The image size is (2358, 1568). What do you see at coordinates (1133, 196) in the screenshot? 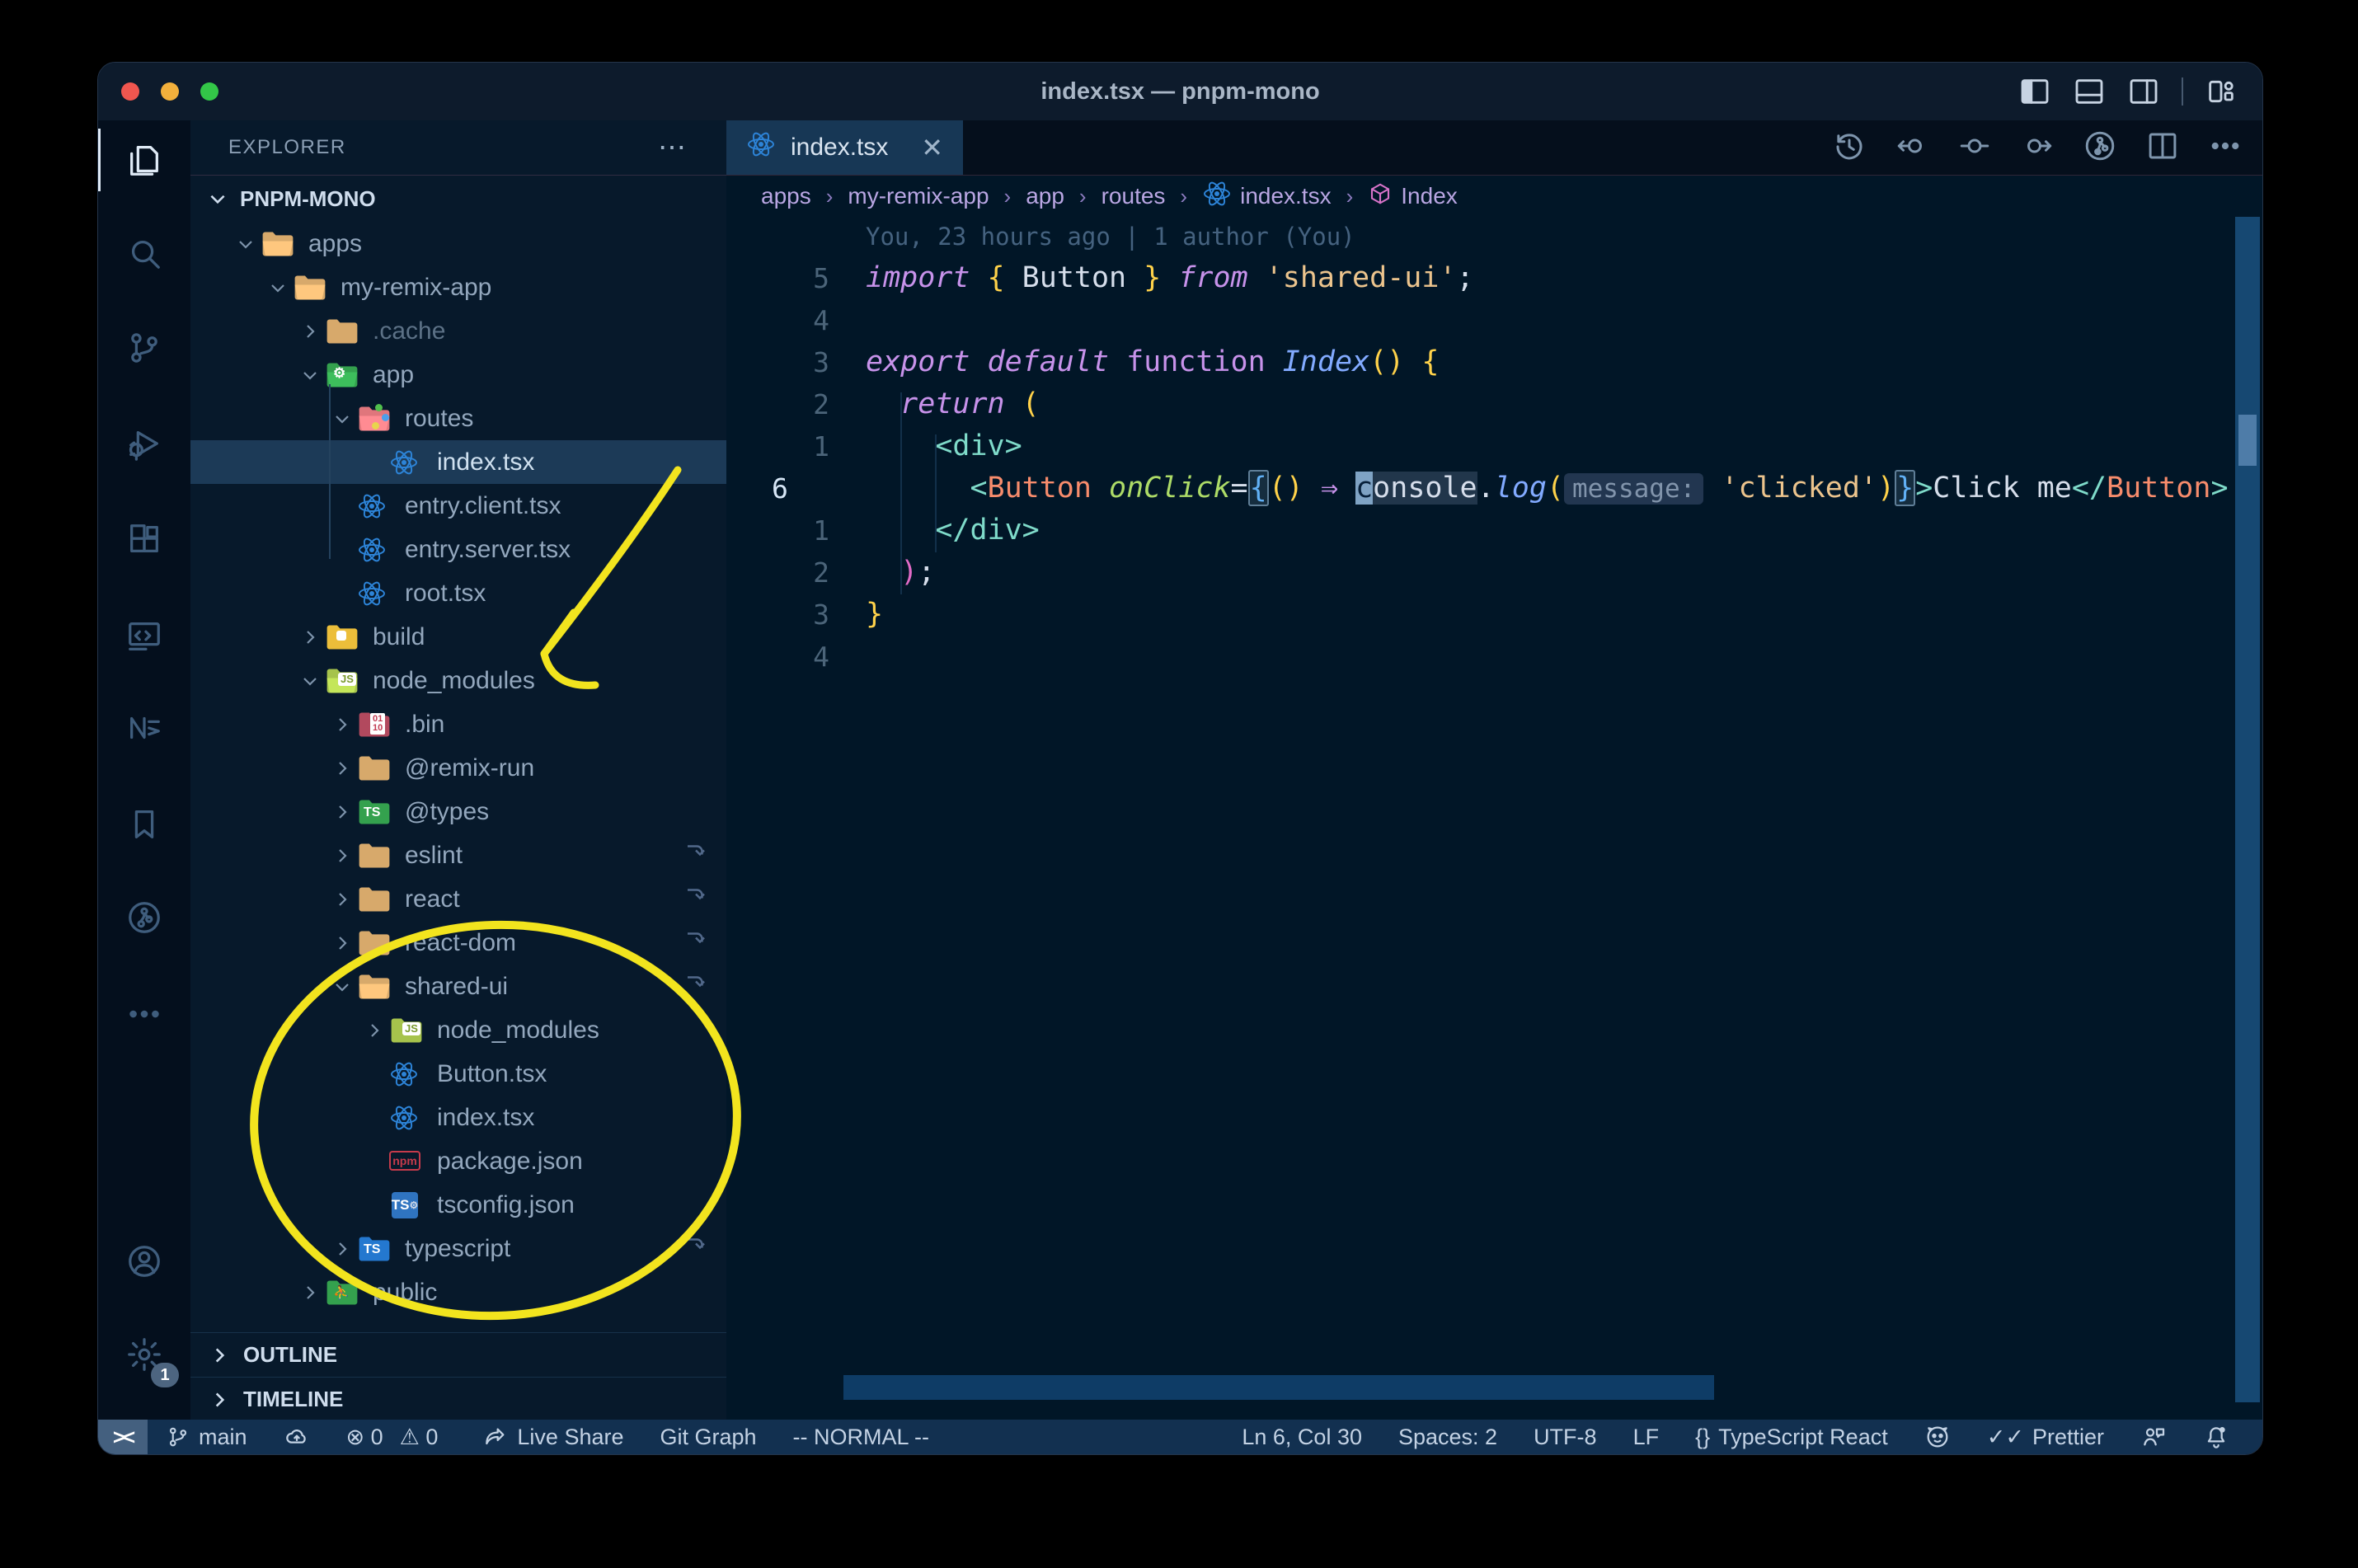
I see `breadcrumb-item-routes: routes` at bounding box center [1133, 196].